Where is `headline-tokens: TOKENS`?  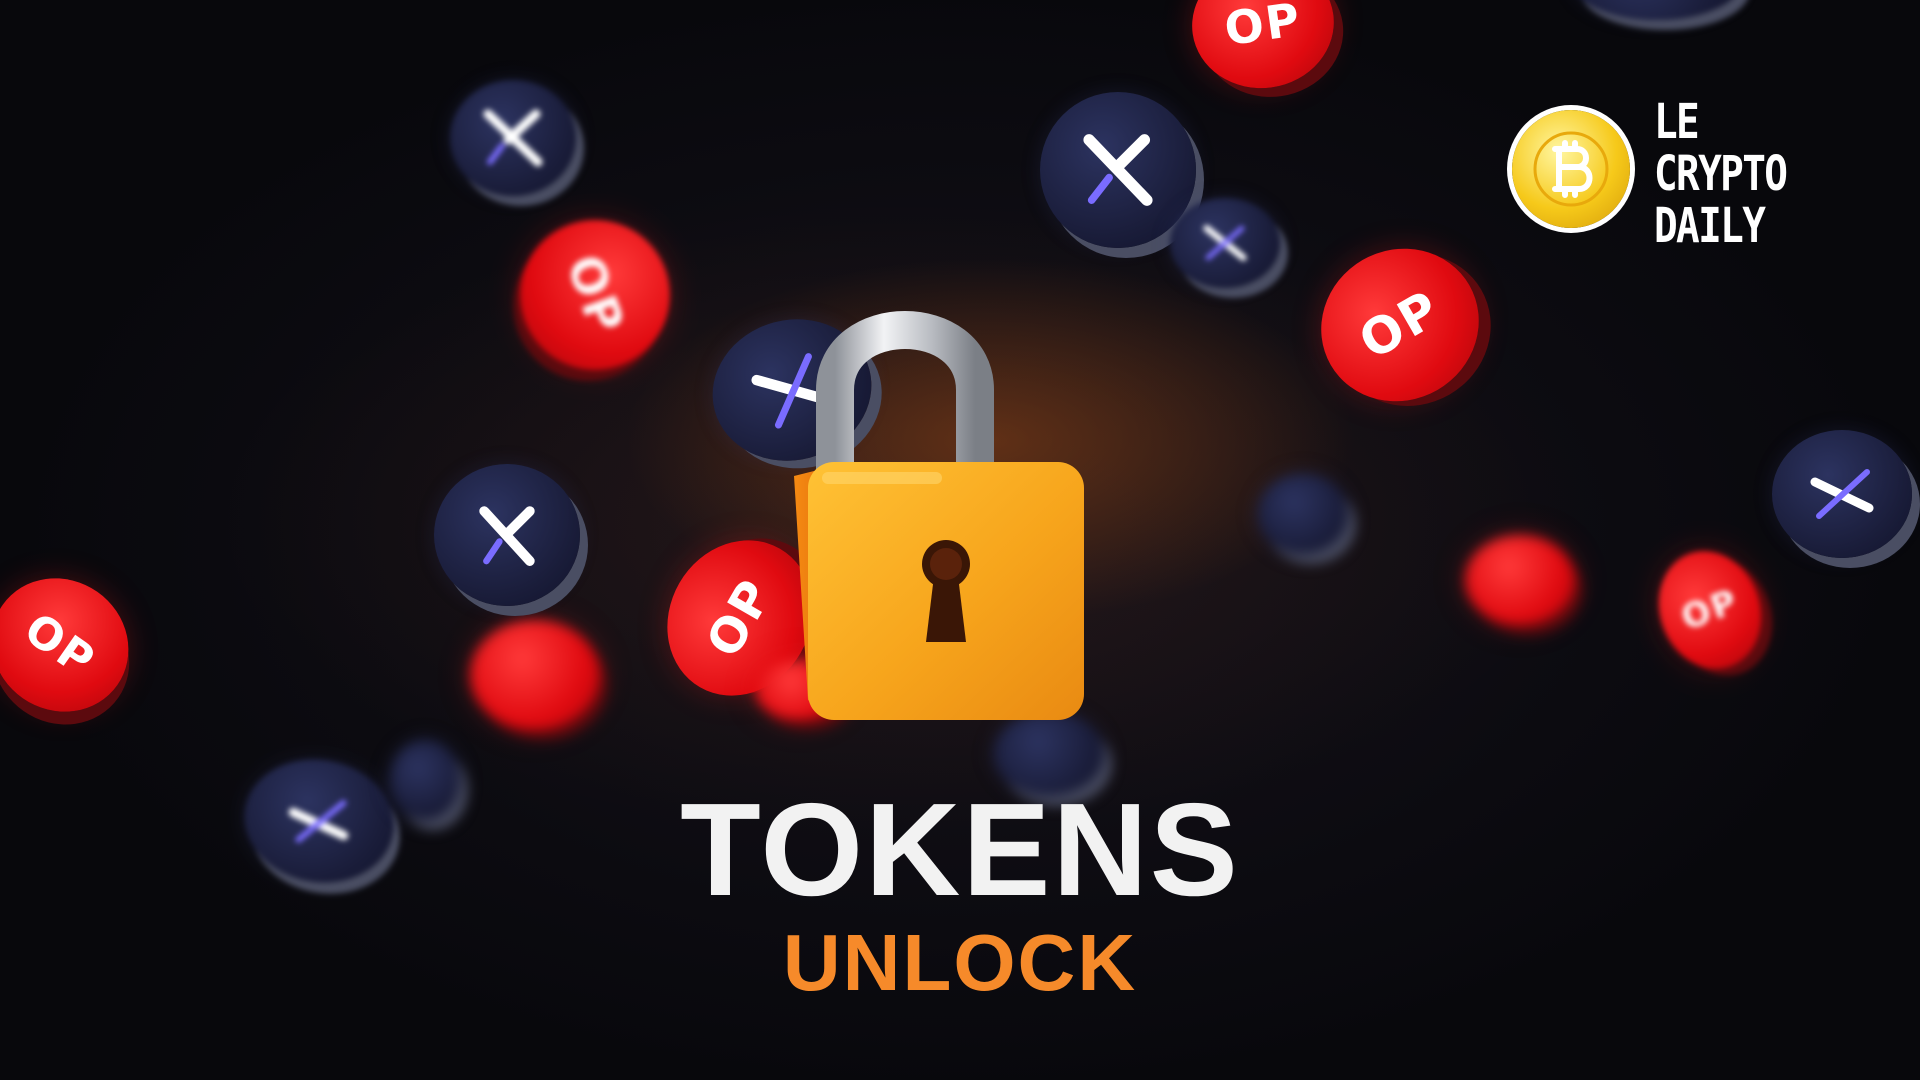 headline-tokens: TOKENS is located at coordinates (960, 849).